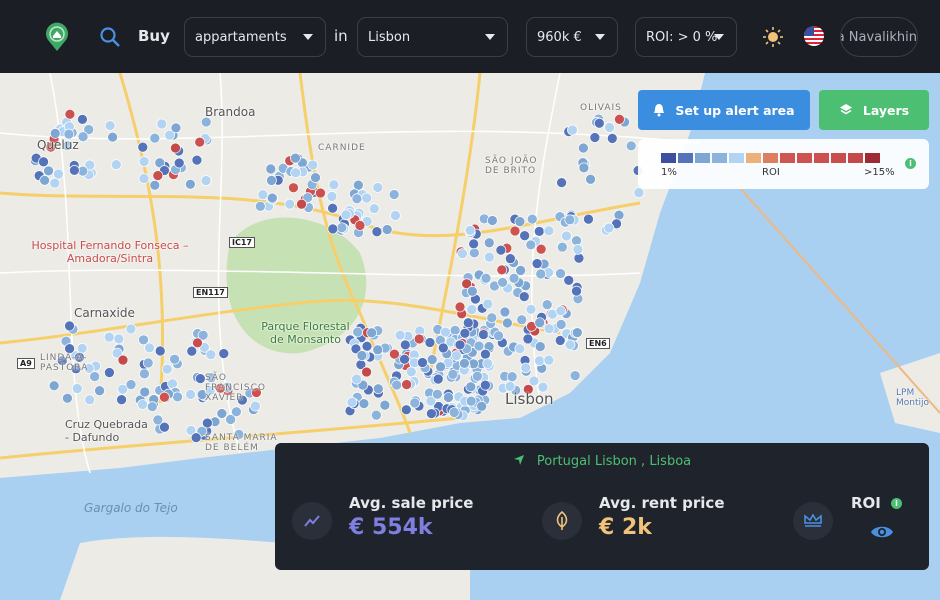 The width and height of the screenshot is (940, 600). Describe the element at coordinates (255, 37) in the screenshot. I see `property-type-select: appartaments` at that location.